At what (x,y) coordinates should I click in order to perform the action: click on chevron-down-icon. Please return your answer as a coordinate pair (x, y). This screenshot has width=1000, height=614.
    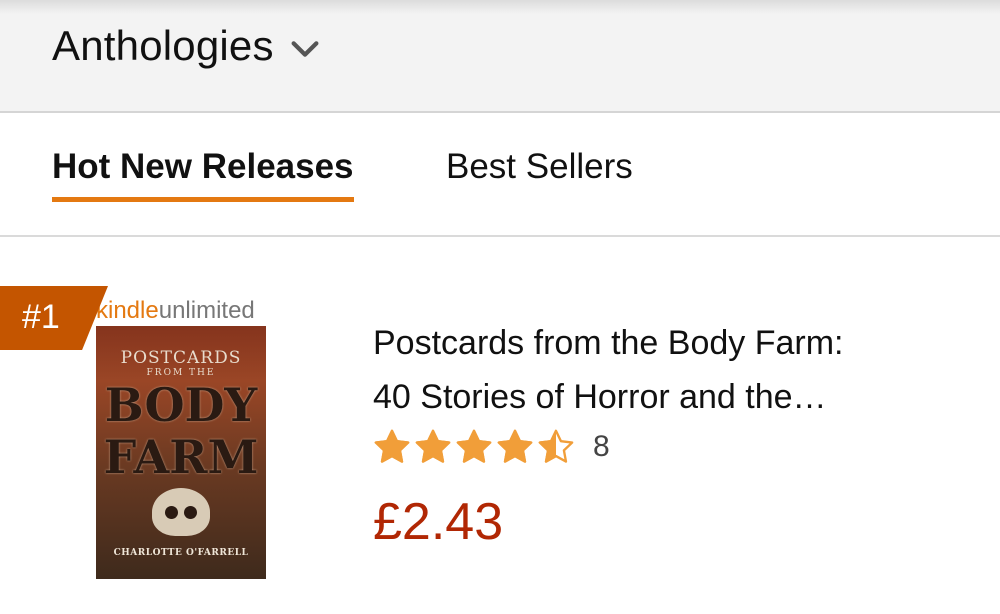
    Looking at the image, I should click on (305, 49).